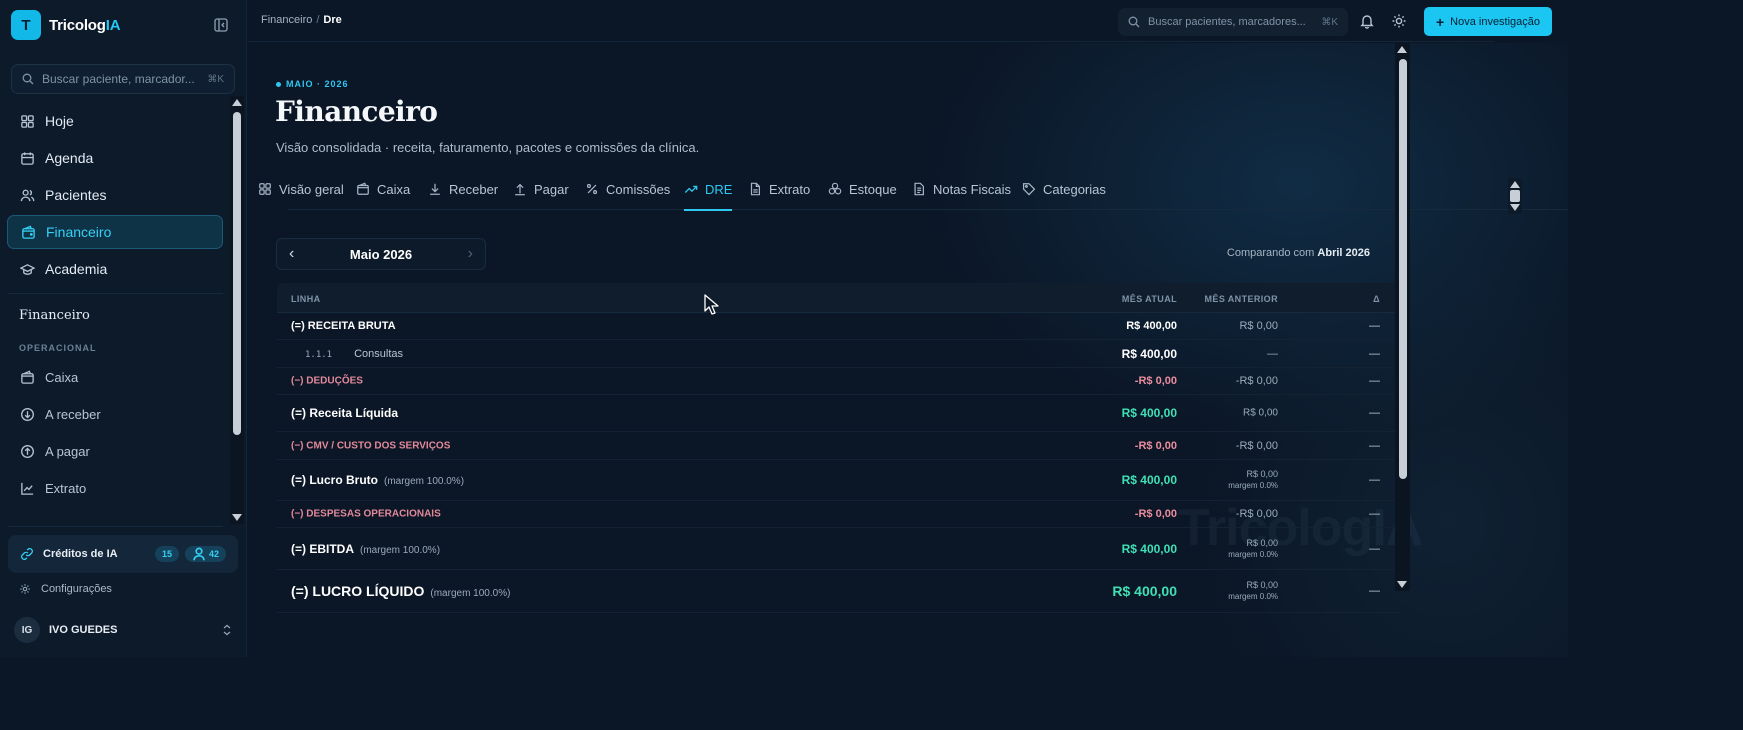 The width and height of the screenshot is (1743, 730). Describe the element at coordinates (1515, 184) in the screenshot. I see `tabs-scroll-up-icon` at that location.